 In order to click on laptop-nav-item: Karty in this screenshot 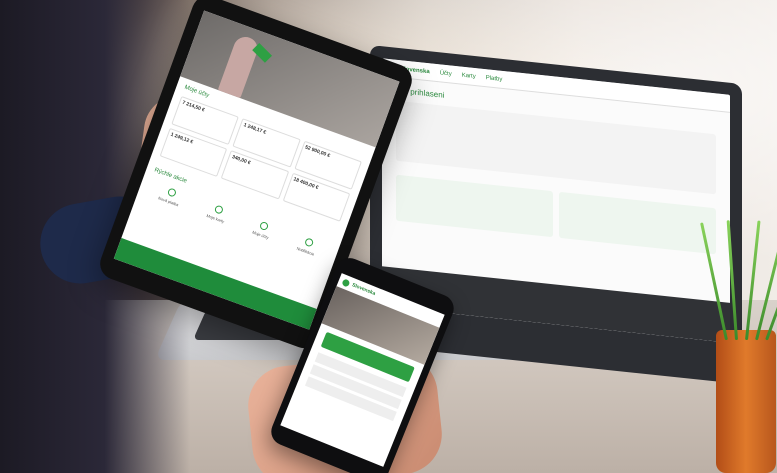, I will do `click(469, 75)`.